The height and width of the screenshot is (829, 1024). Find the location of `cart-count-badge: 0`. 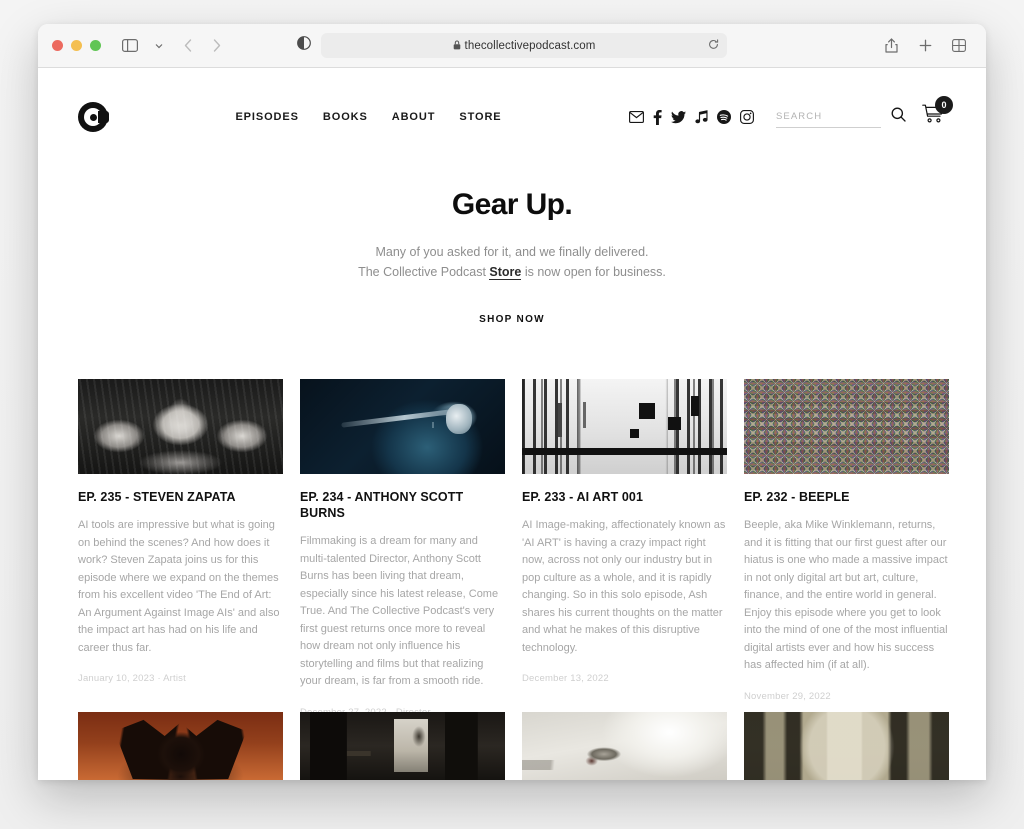

cart-count-badge: 0 is located at coordinates (943, 105).